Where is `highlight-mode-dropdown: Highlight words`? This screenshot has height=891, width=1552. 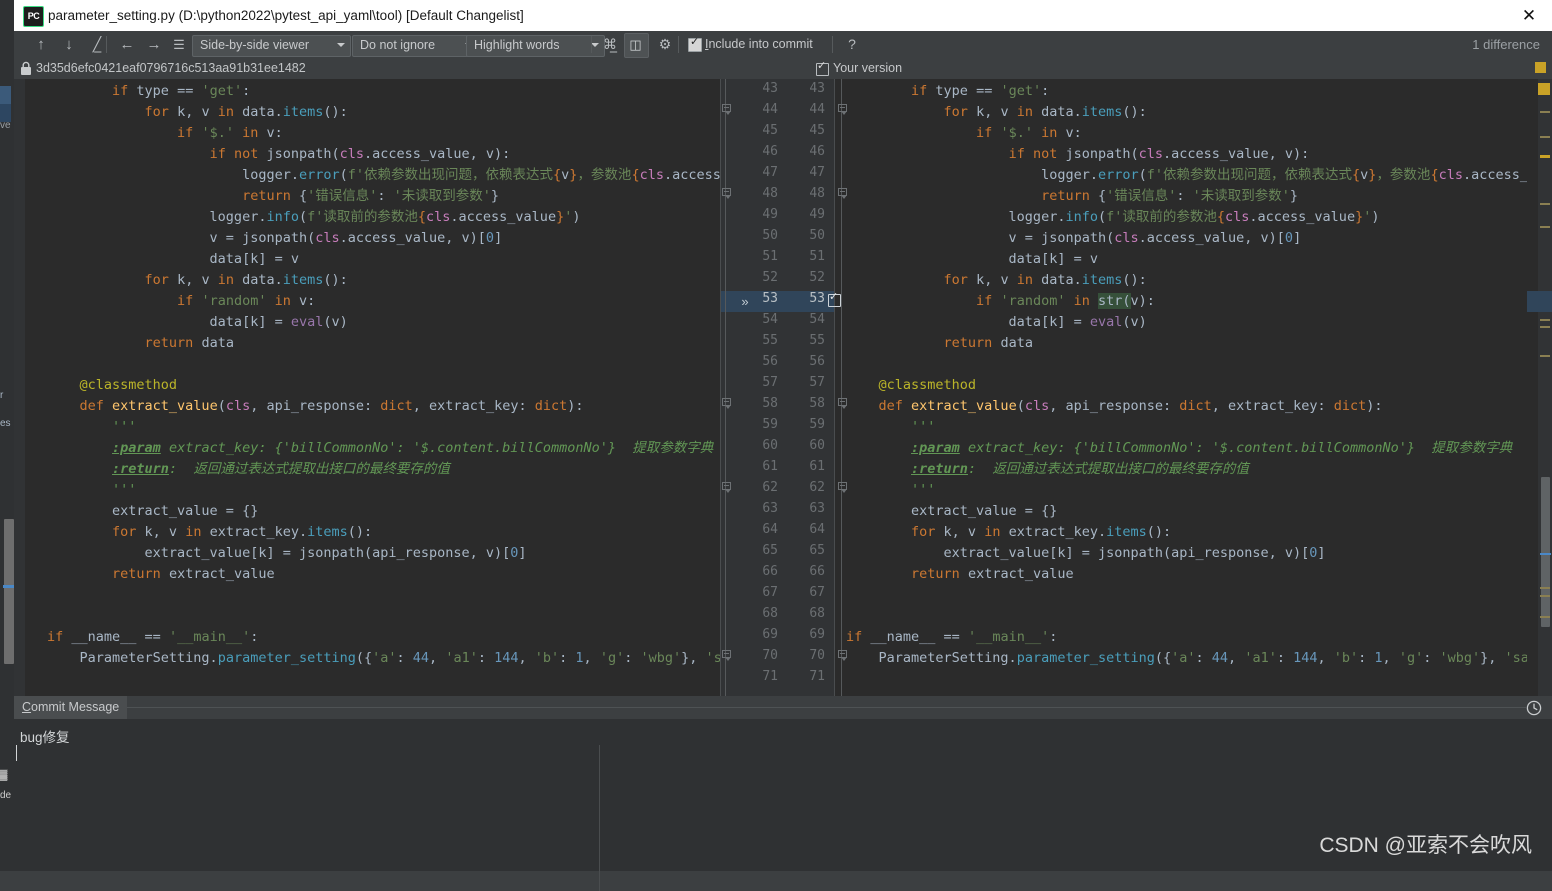
highlight-mode-dropdown: Highlight words is located at coordinates (535, 46).